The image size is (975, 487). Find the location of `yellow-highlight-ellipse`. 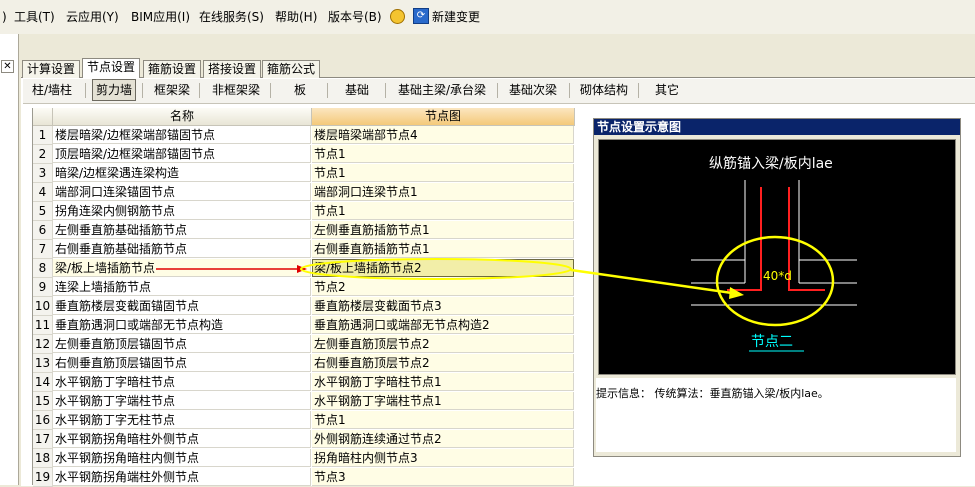

yellow-highlight-ellipse is located at coordinates (436, 269).